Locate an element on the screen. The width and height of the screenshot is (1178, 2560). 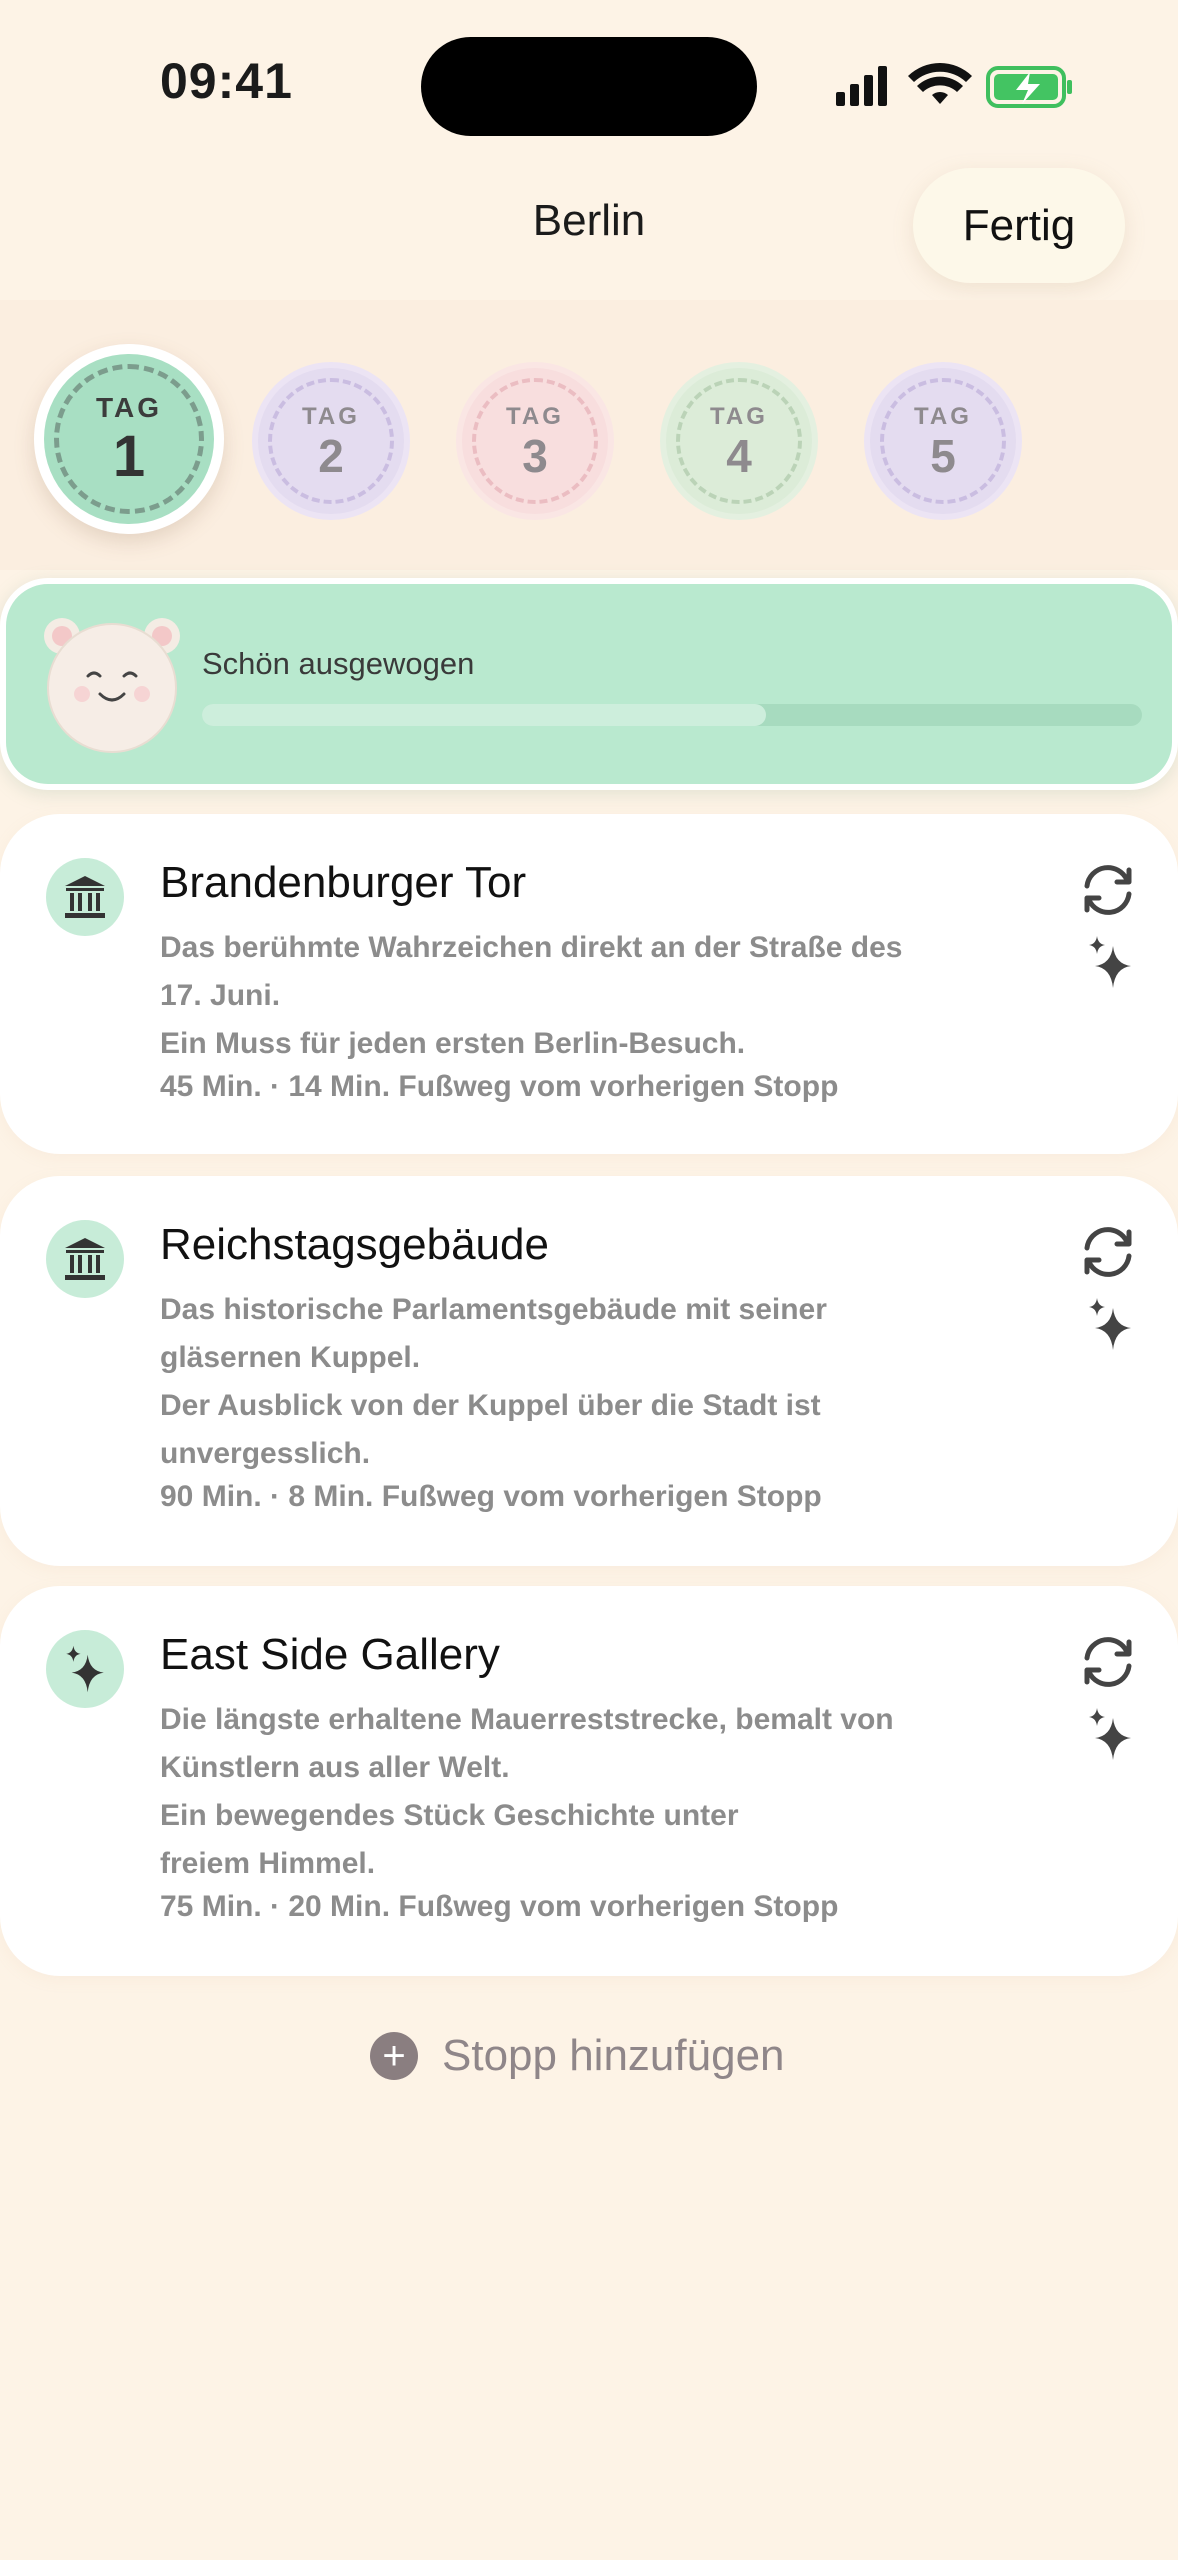
signal-icon is located at coordinates (861, 86).